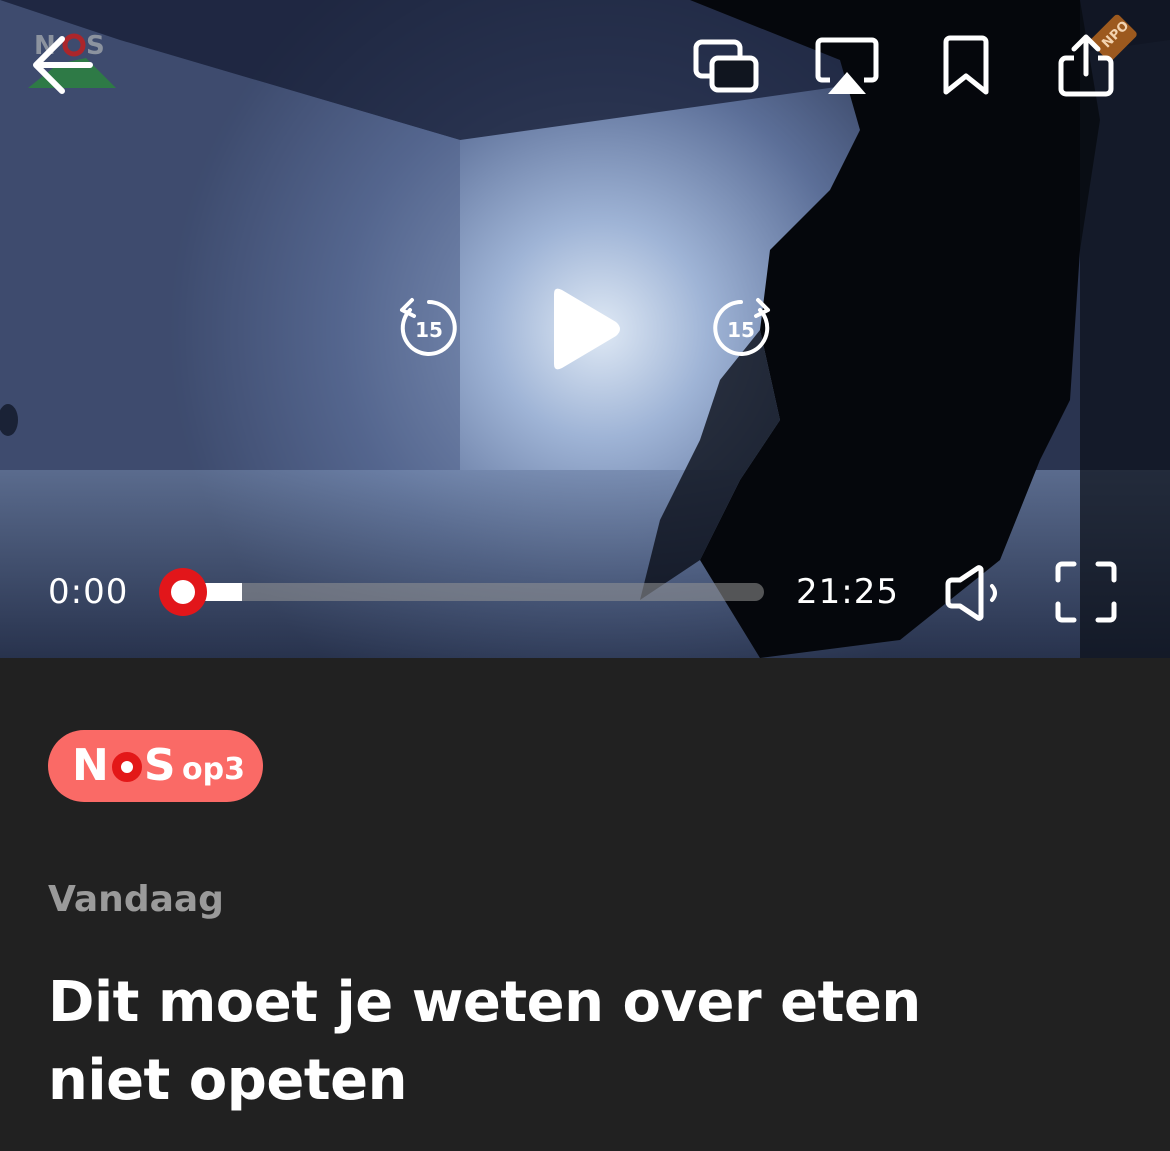 This screenshot has height=1151, width=1170. I want to click on airplay-icon, so click(847, 65).